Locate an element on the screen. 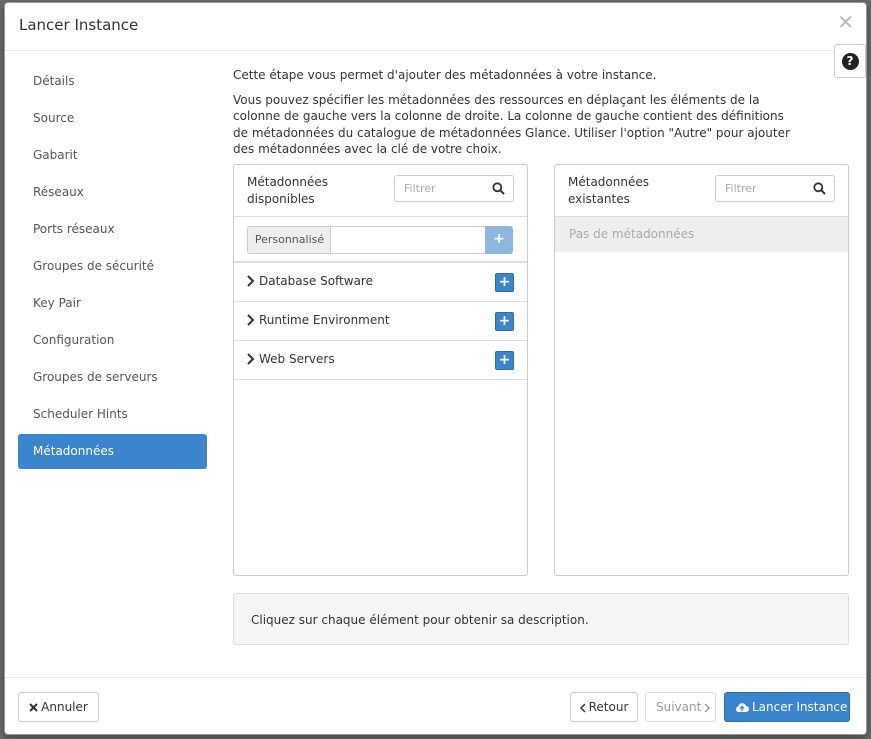  nav-item-scheduler-hints: Scheduler Hints is located at coordinates (112, 414).